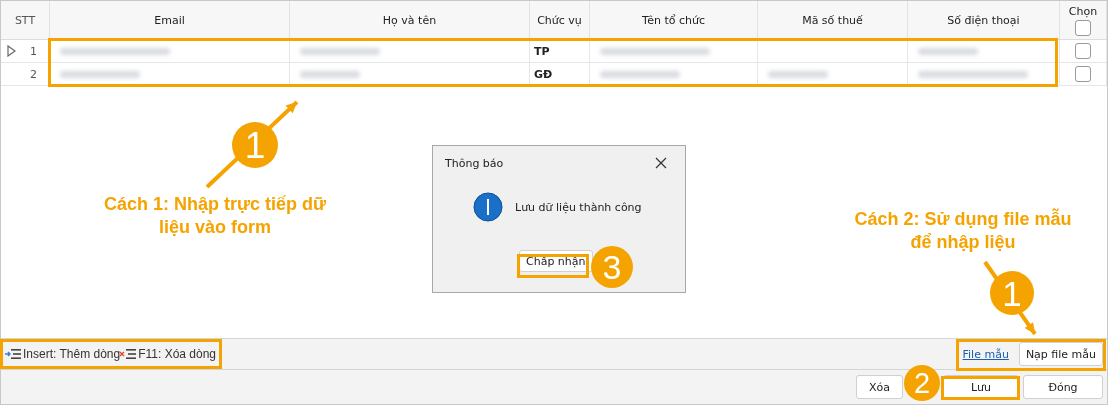  What do you see at coordinates (984, 20) in the screenshot?
I see `column-header: Số điện thoại` at bounding box center [984, 20].